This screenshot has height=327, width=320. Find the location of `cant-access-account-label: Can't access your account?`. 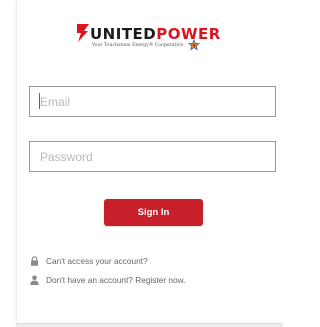

cant-access-account-label: Can't access your account? is located at coordinates (97, 261).